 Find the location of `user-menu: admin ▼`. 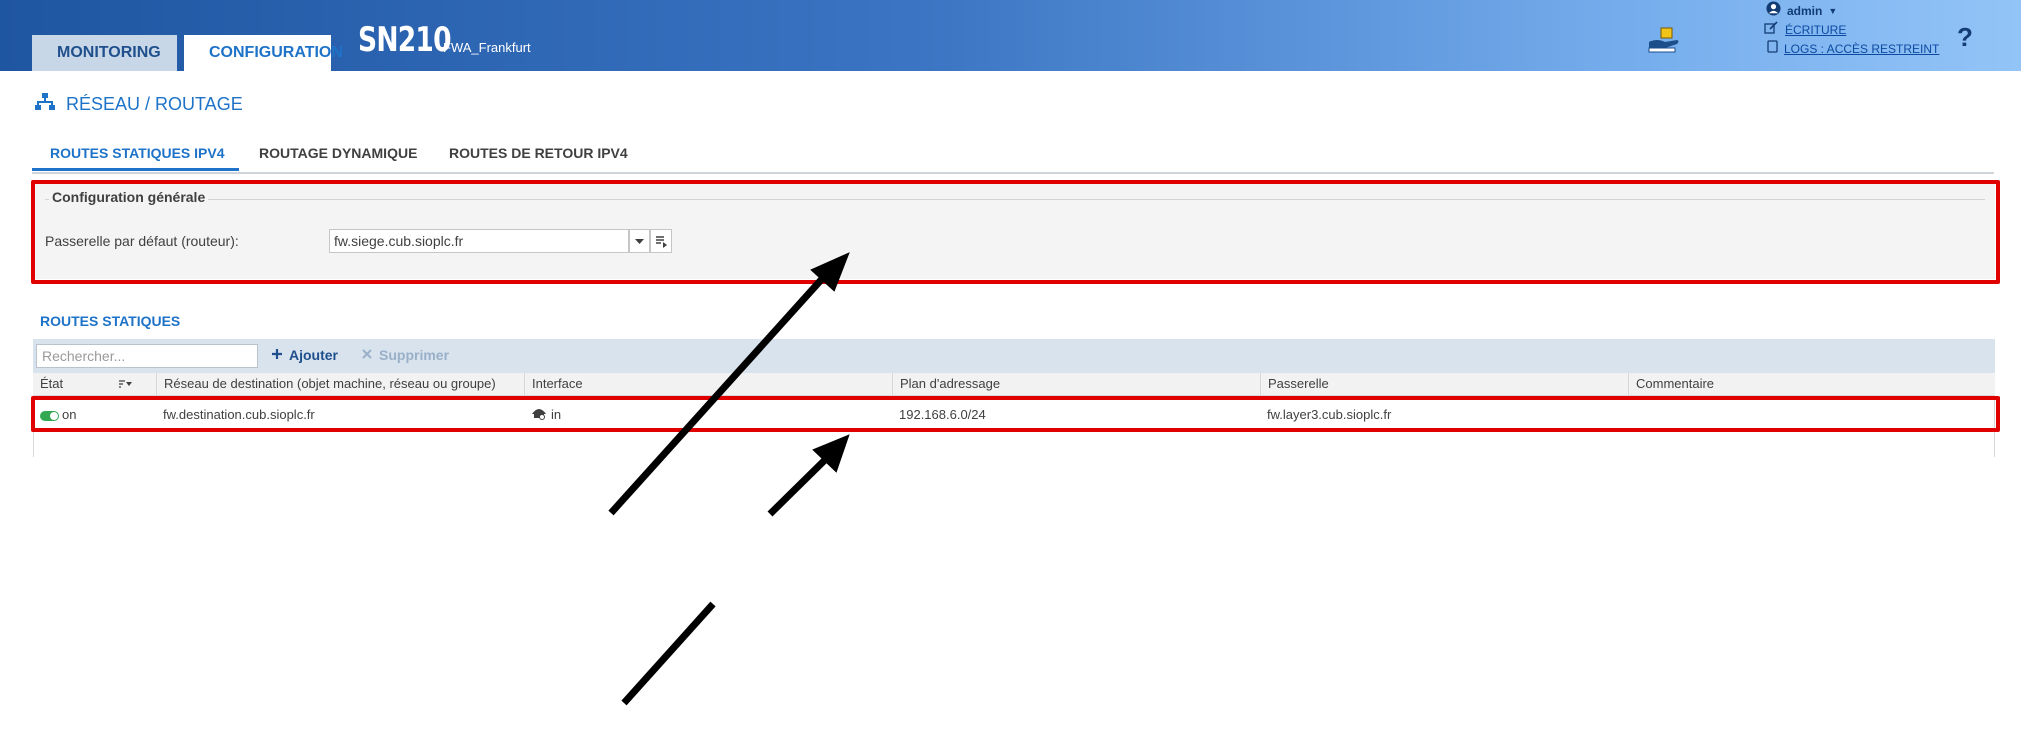

user-menu: admin ▼ is located at coordinates (1852, 11).